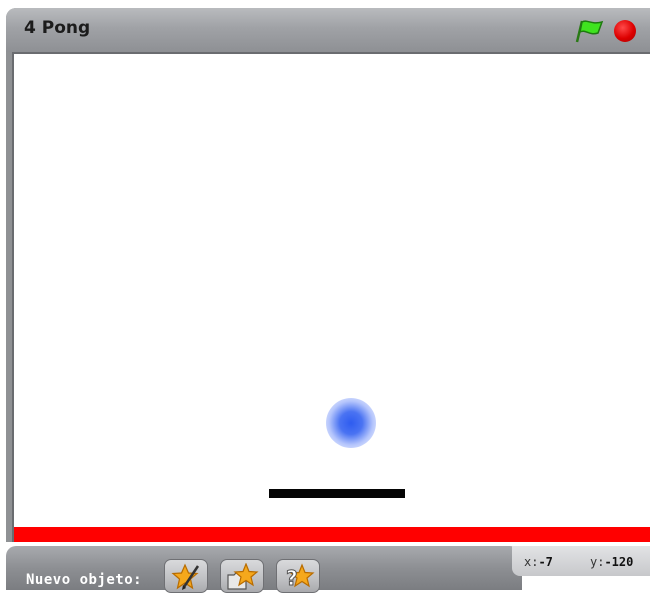  I want to click on surprise-sprite-icon: ?, so click(300, 577).